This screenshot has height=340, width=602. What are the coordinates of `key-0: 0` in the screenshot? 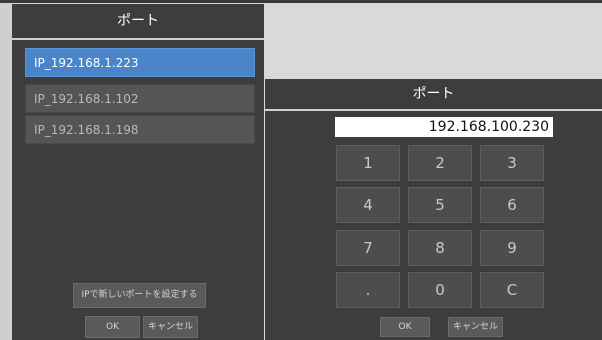 It's located at (440, 290).